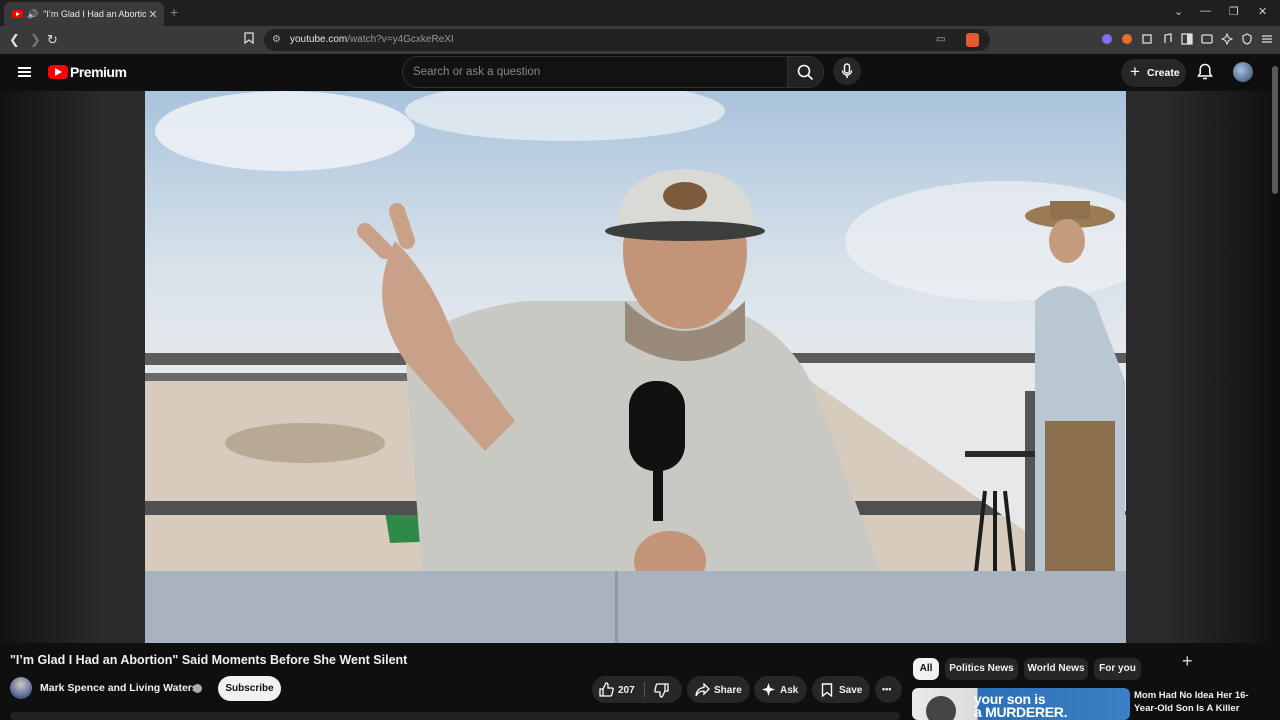 This screenshot has width=1280, height=720. I want to click on extension-leo-icon, so click(1107, 39).